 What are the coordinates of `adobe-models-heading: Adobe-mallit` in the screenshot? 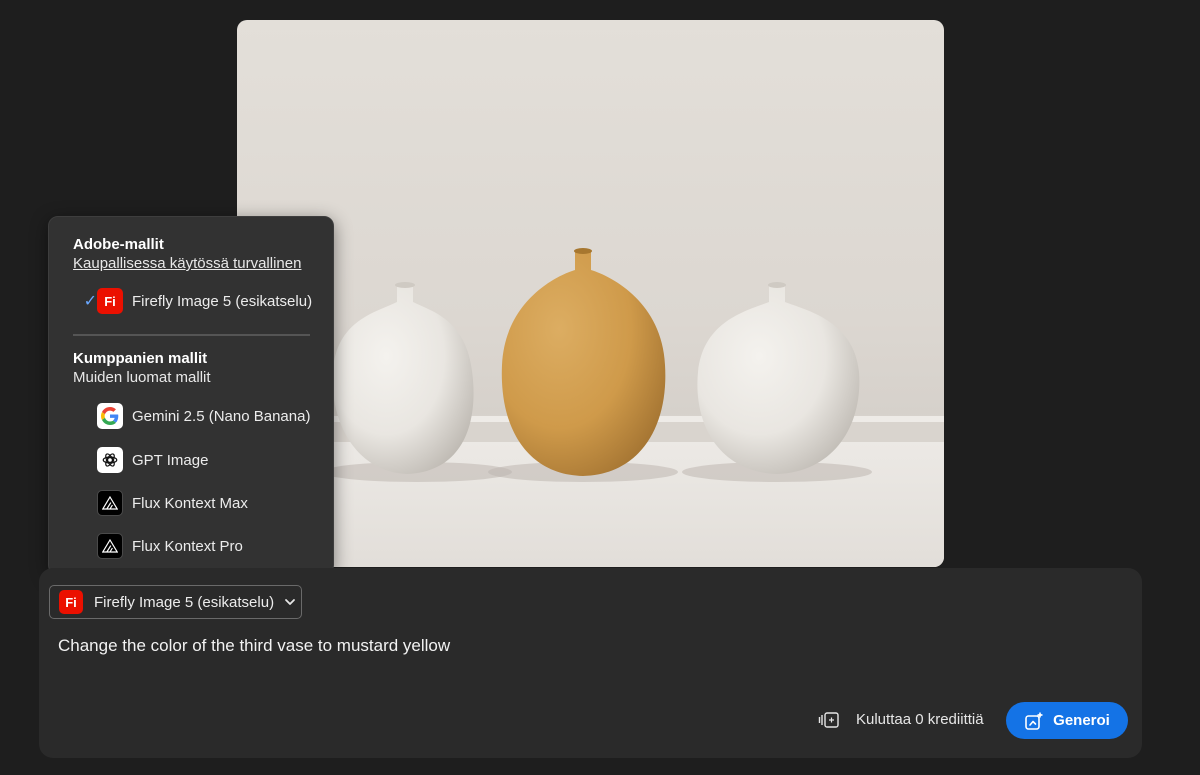 It's located at (118, 244).